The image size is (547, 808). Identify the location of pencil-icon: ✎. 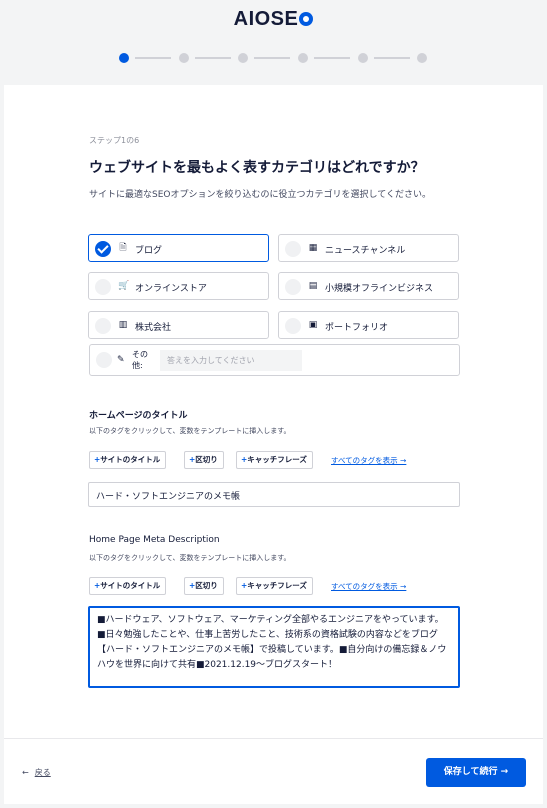
(121, 360).